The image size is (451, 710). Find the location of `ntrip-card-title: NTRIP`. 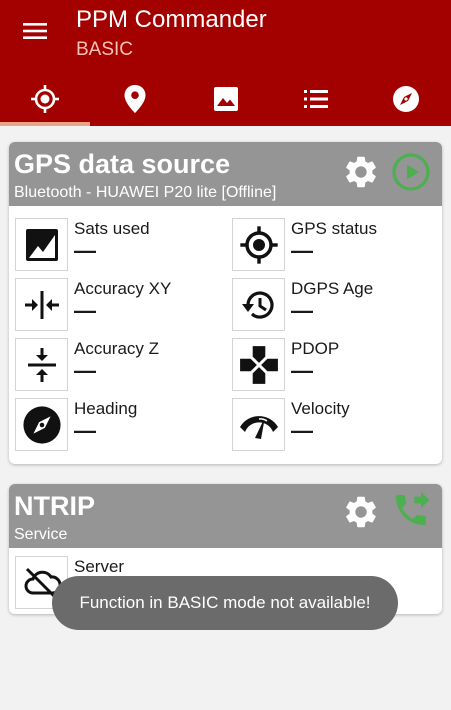

ntrip-card-title: NTRIP is located at coordinates (54, 506).